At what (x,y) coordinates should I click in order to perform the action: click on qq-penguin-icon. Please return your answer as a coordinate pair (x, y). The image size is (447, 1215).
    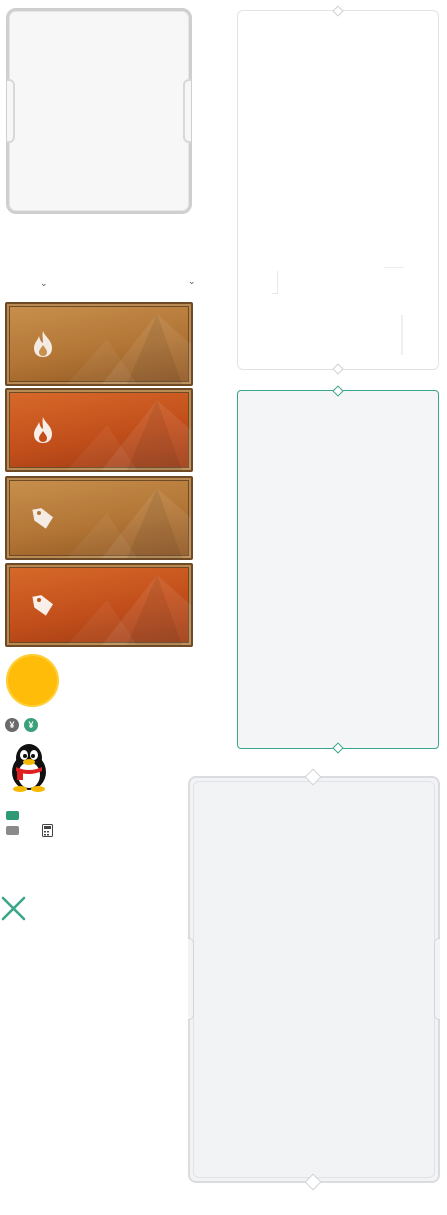
    Looking at the image, I should click on (29, 768).